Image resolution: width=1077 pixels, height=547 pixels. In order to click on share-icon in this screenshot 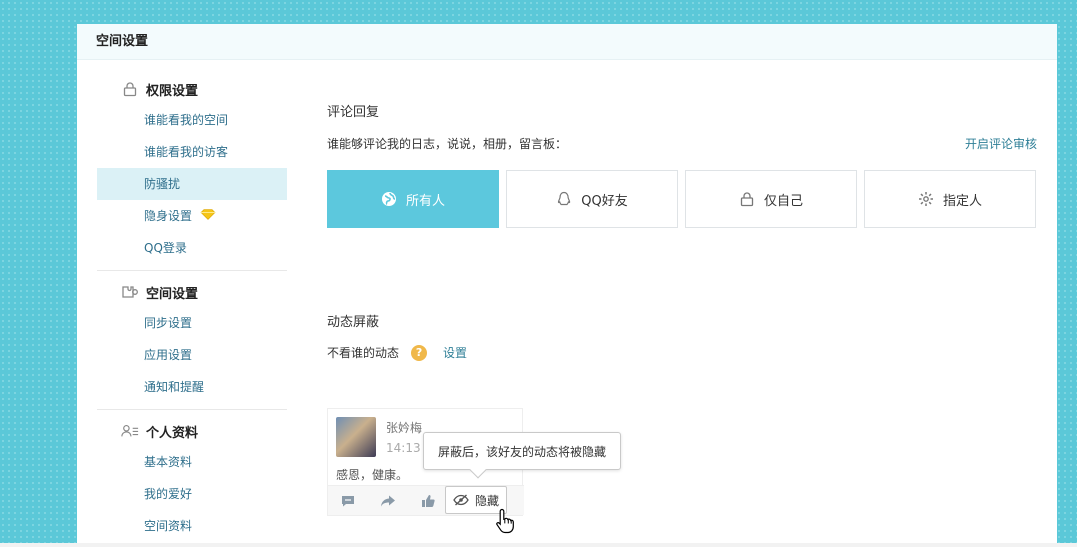, I will do `click(388, 501)`.